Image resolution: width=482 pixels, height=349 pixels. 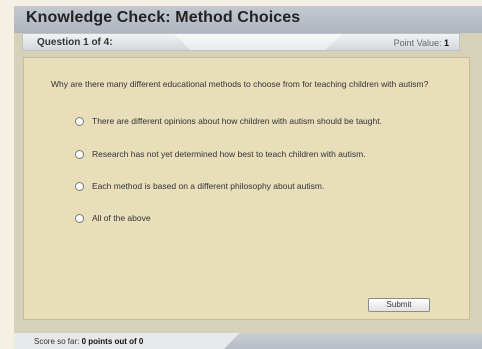 What do you see at coordinates (446, 43) in the screenshot?
I see `point-value-number: 1` at bounding box center [446, 43].